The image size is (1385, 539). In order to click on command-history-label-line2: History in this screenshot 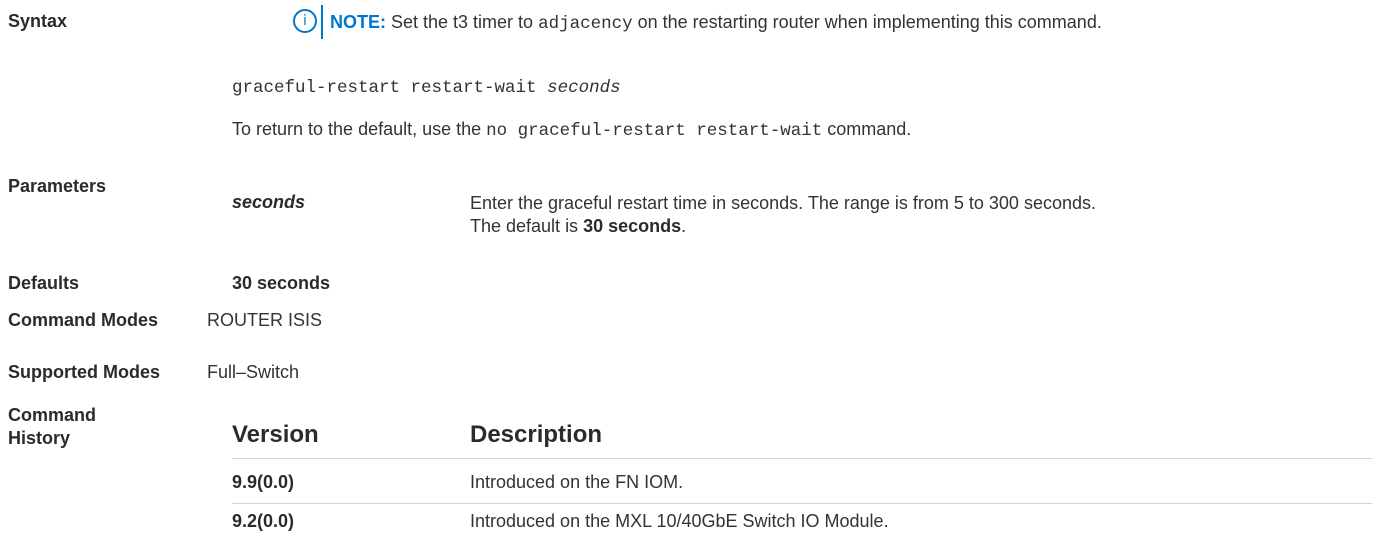, I will do `click(39, 438)`.